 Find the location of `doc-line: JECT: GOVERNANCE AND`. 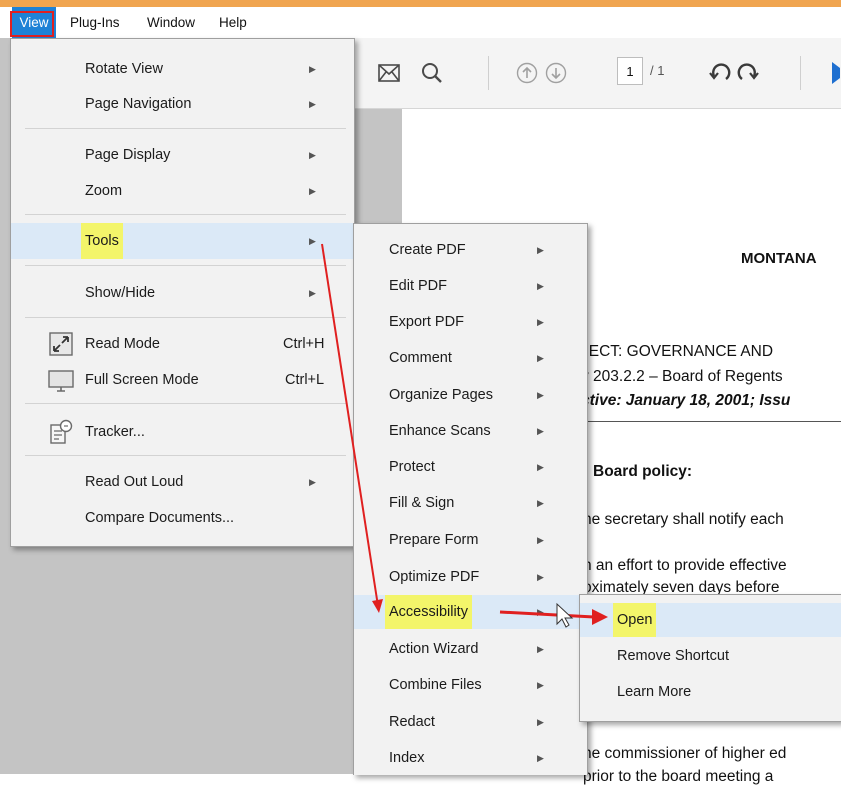

doc-line: JECT: GOVERNANCE AND is located at coordinates (677, 351).